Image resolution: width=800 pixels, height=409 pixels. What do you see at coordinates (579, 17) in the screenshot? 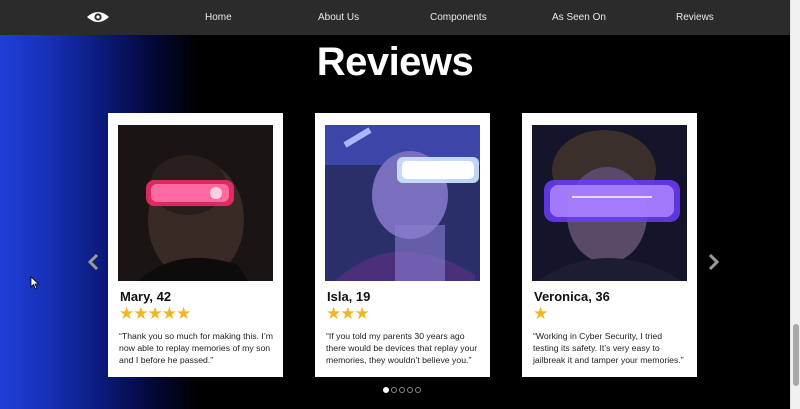
I see `nav-link-as-seen-on: As Seen On` at bounding box center [579, 17].